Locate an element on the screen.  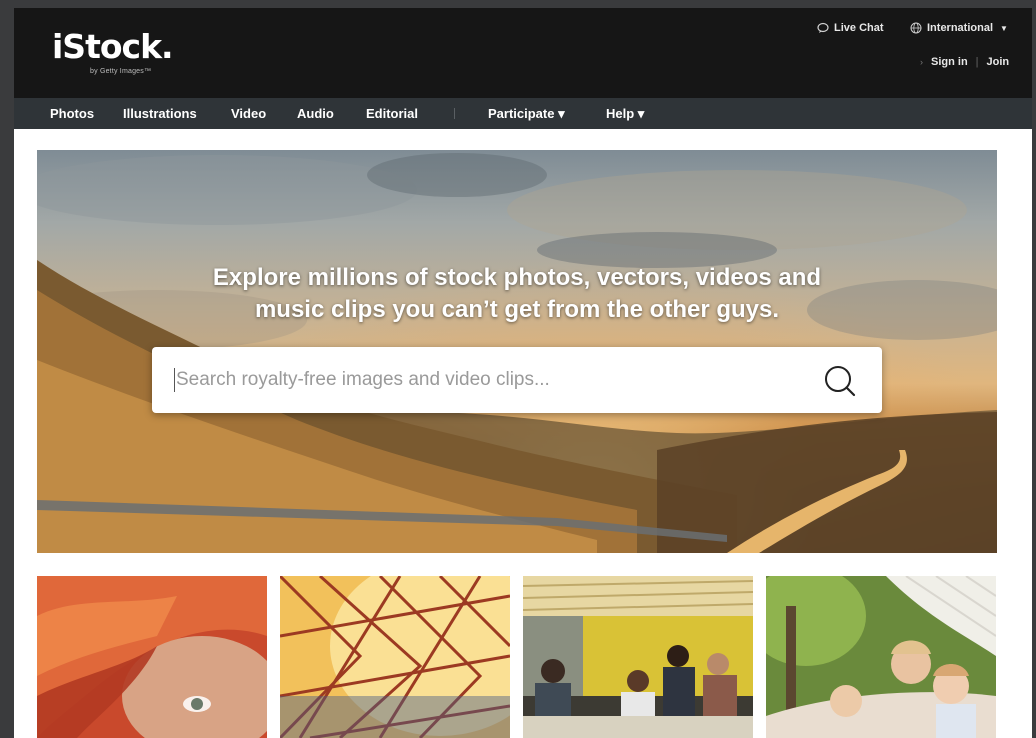
thumbnail-portrait-woman is located at coordinates (152, 657).